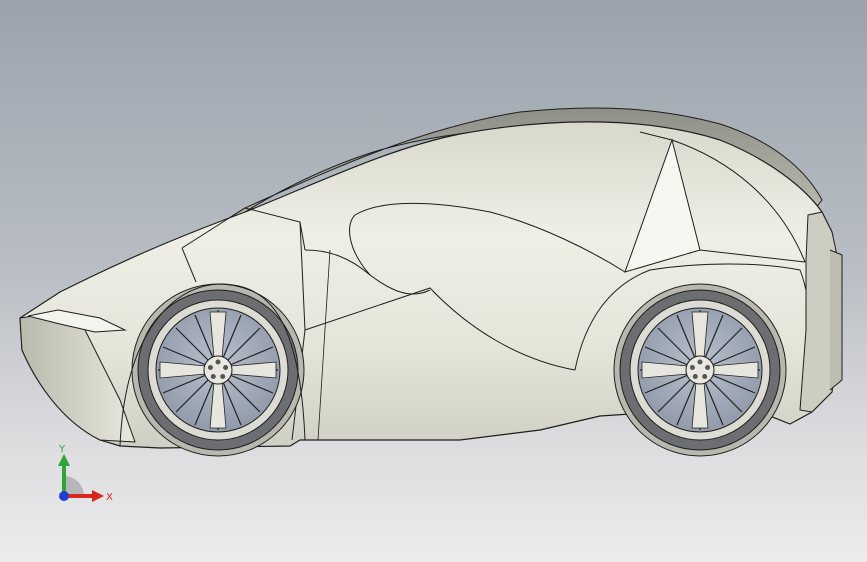 This screenshot has width=867, height=562. Describe the element at coordinates (218, 370) in the screenshot. I see `front-wheel` at that location.